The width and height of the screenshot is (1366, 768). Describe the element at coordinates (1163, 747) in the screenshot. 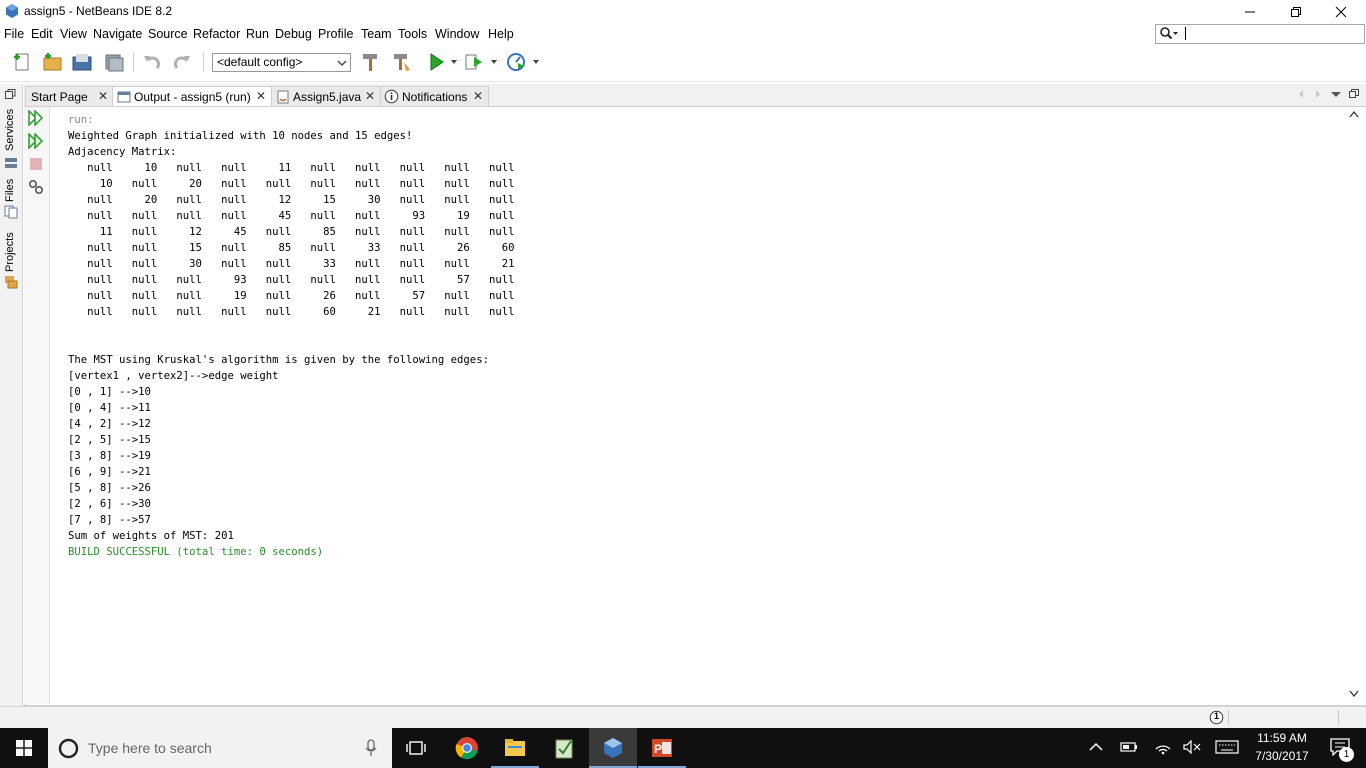

I see `wifi-icon` at that location.